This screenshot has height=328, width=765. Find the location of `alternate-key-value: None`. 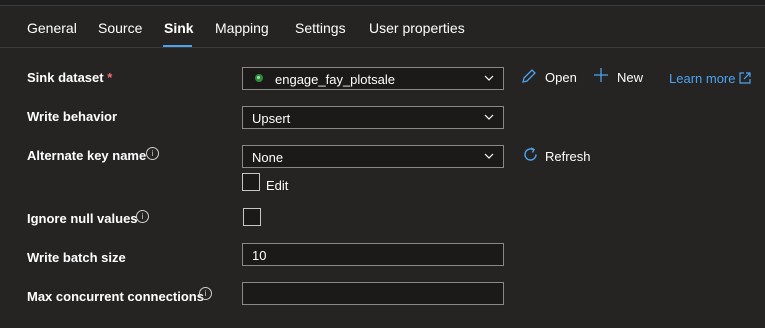

alternate-key-value: None is located at coordinates (268, 157).